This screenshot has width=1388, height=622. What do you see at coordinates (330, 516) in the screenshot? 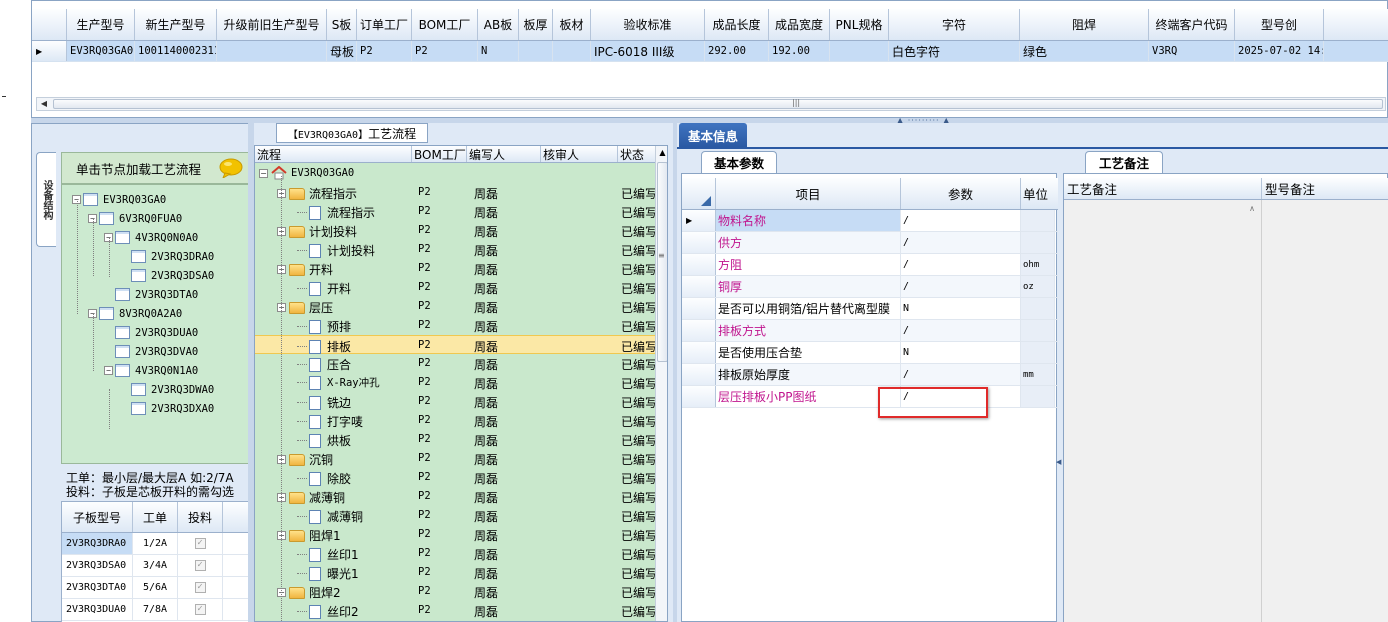
I see `process-name-cell: 减薄铜` at bounding box center [330, 516].